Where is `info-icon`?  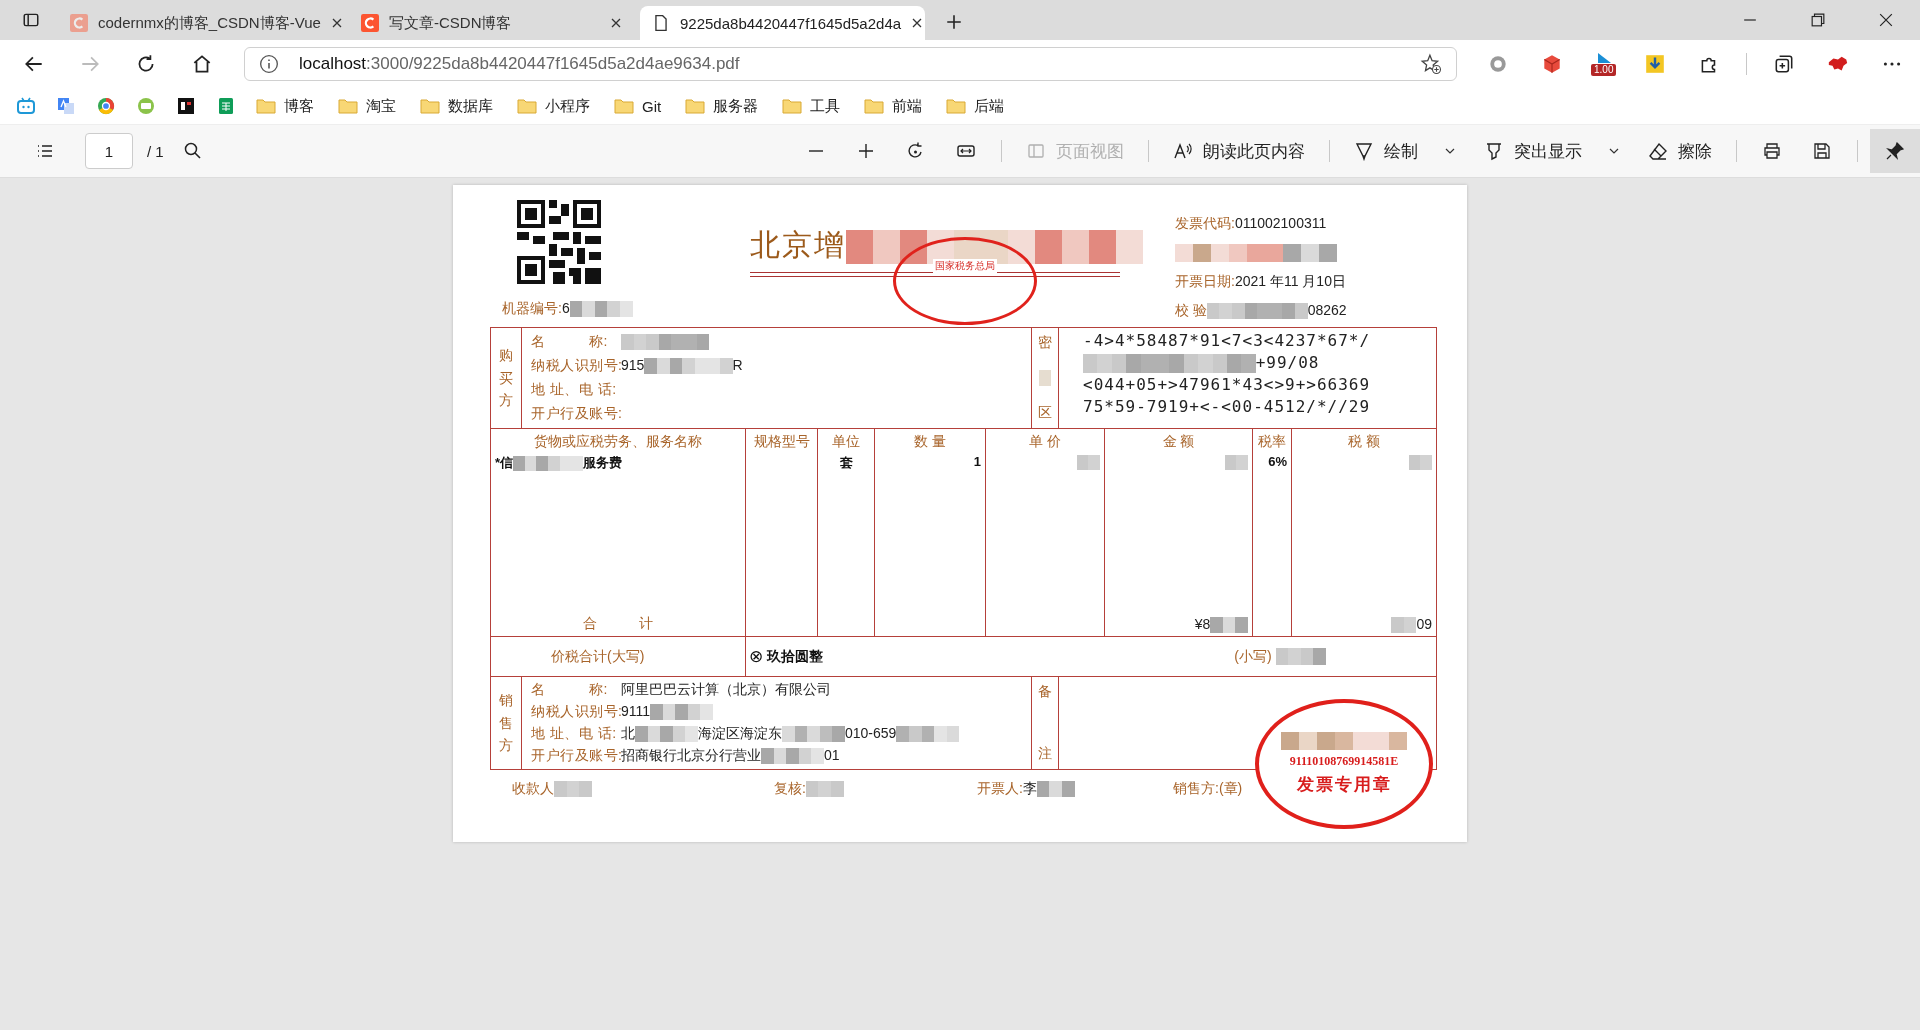
info-icon is located at coordinates (269, 64).